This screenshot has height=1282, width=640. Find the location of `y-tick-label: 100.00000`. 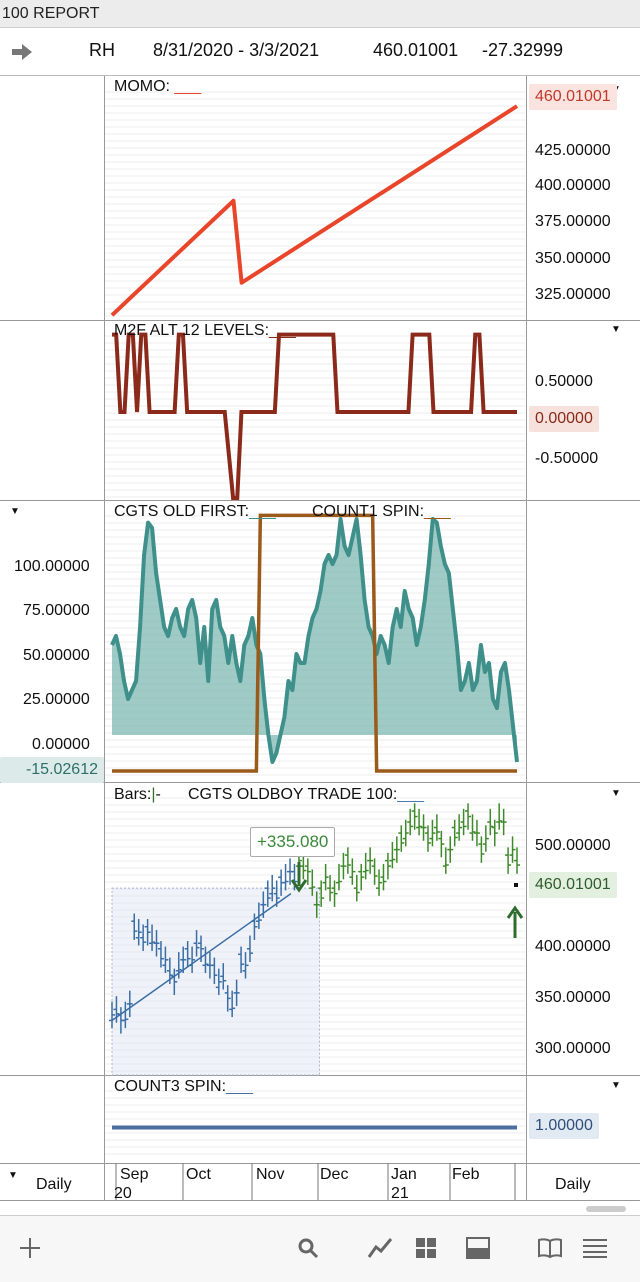

y-tick-label: 100.00000 is located at coordinates (52, 566).